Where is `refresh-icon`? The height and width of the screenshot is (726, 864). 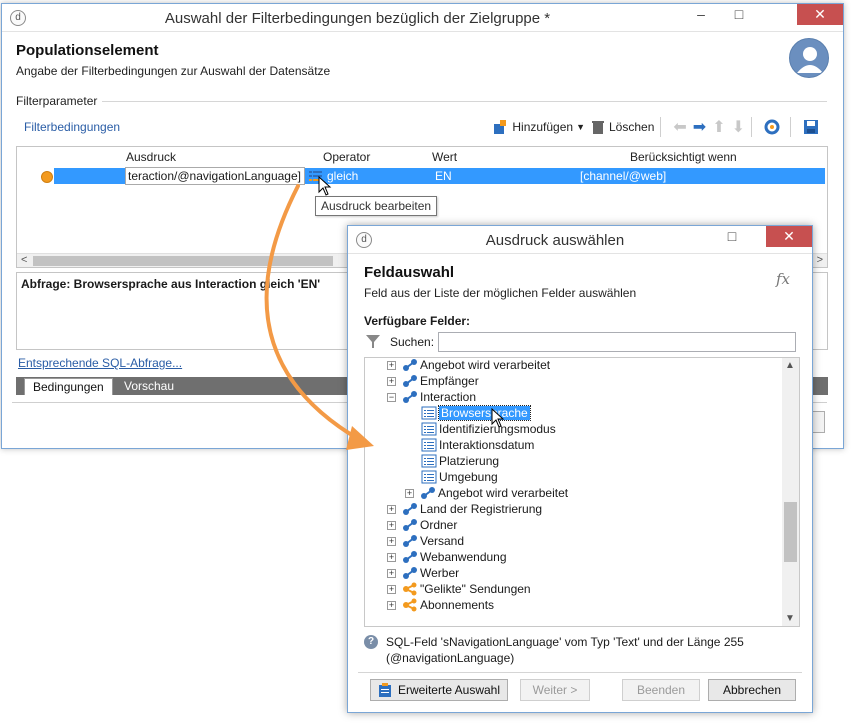
refresh-icon is located at coordinates (772, 127).